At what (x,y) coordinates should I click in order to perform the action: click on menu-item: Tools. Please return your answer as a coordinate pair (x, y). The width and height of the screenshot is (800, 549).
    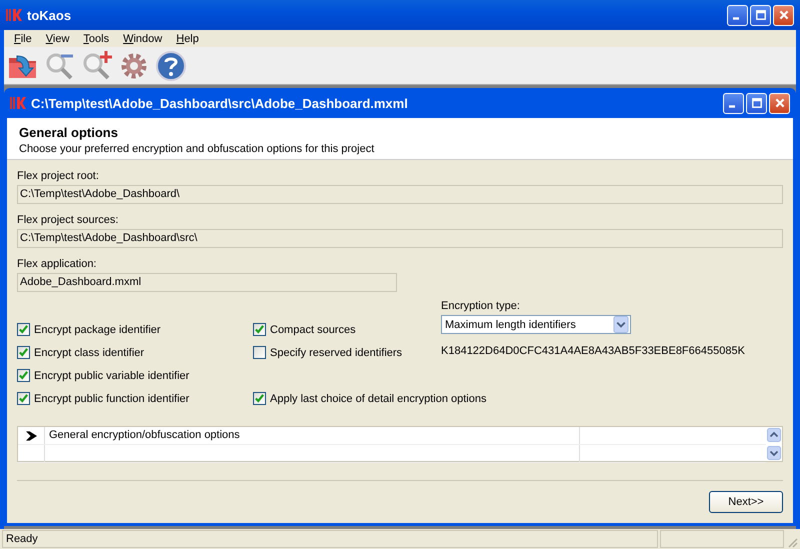
    Looking at the image, I should click on (96, 38).